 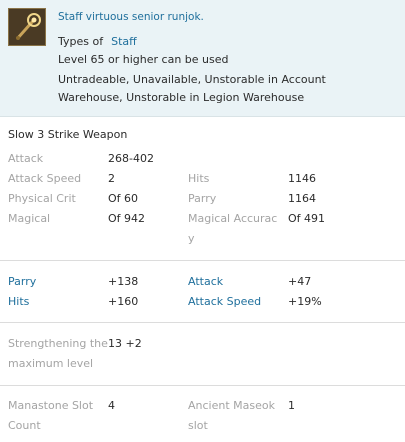 What do you see at coordinates (125, 343) in the screenshot?
I see `strengthening-value: 13 +2` at bounding box center [125, 343].